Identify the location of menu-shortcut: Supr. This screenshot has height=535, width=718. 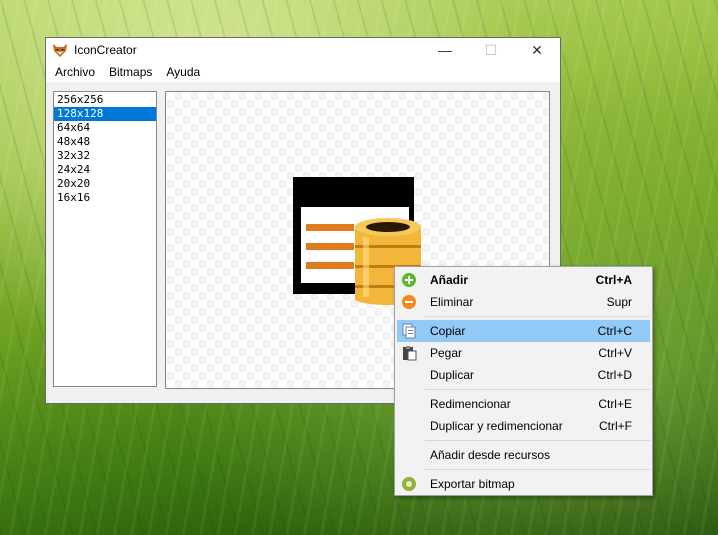
(619, 302).